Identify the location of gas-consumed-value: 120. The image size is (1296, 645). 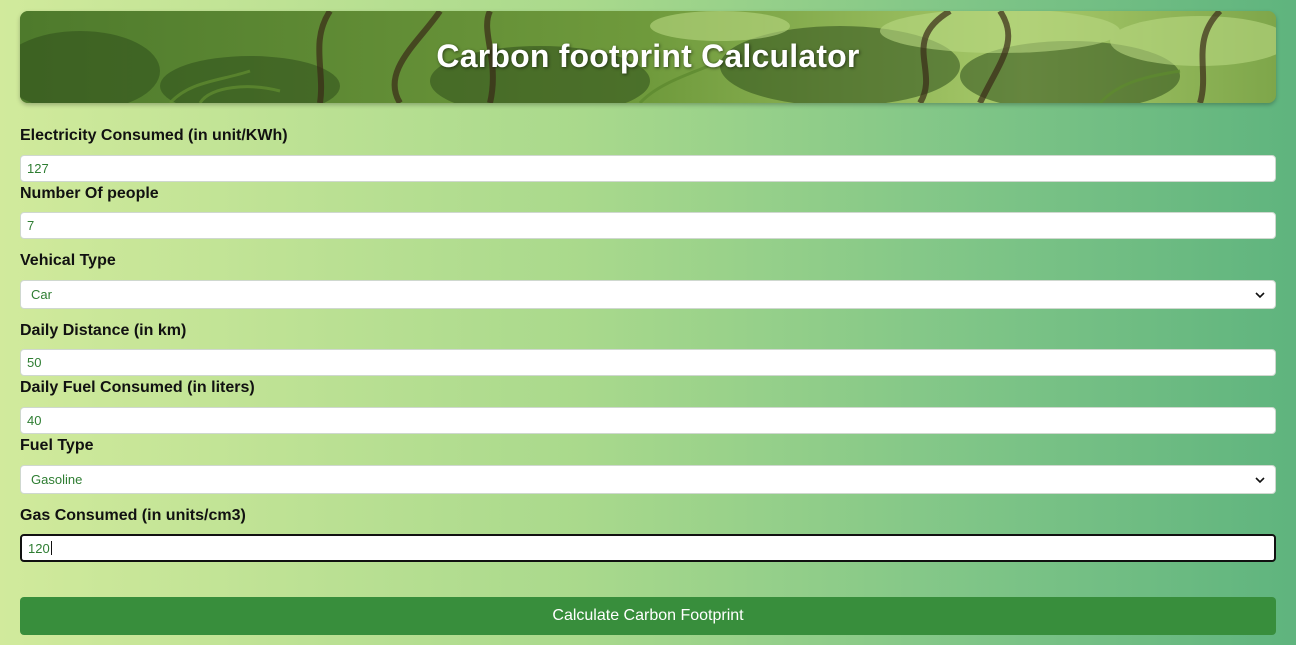
(39, 548).